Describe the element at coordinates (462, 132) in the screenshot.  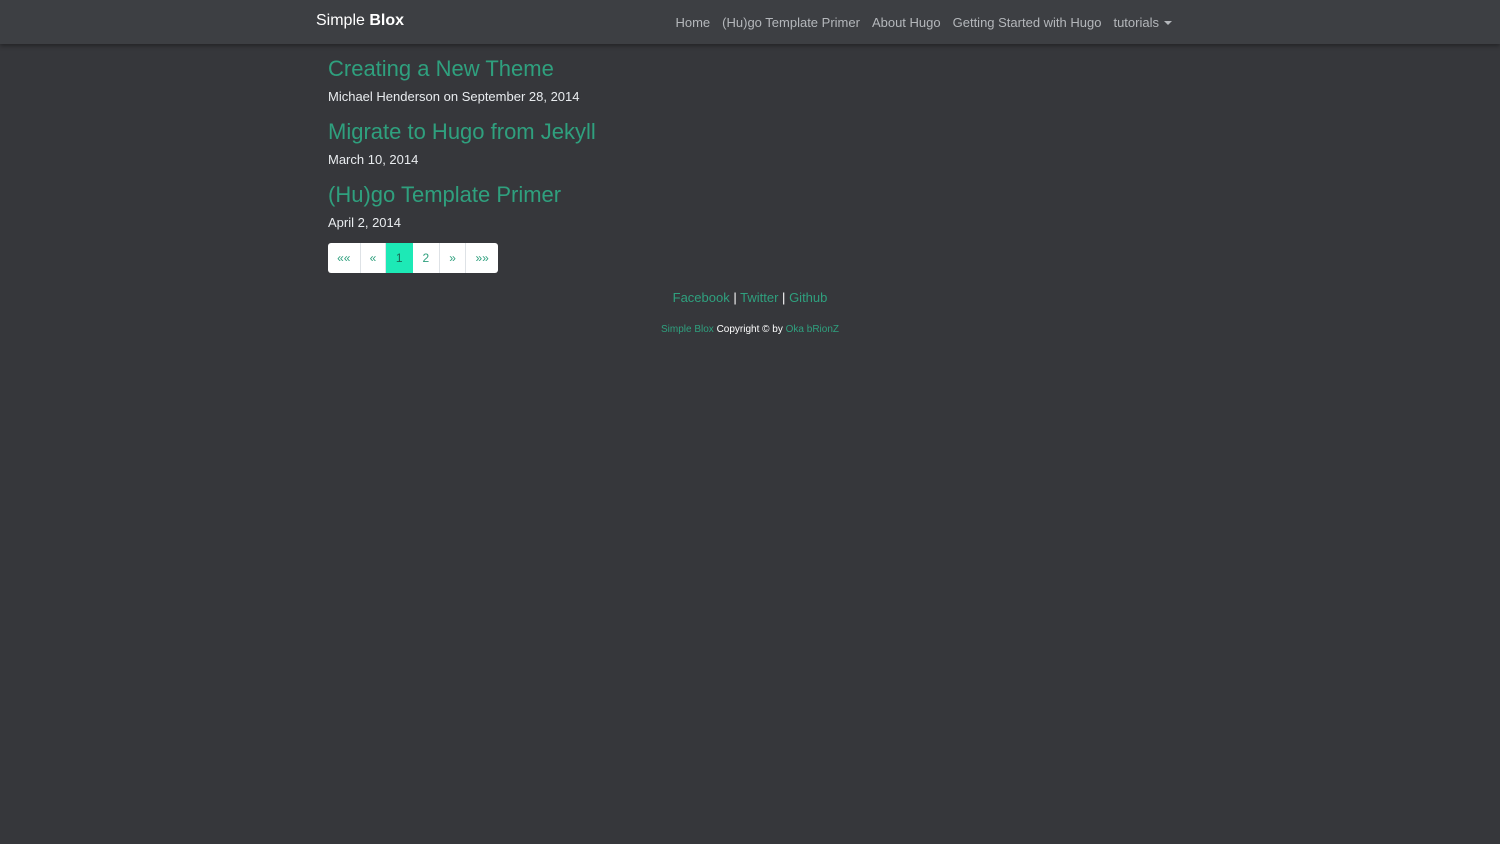
I see `post-title-link: Migrate to Hugo from Jekyll` at that location.